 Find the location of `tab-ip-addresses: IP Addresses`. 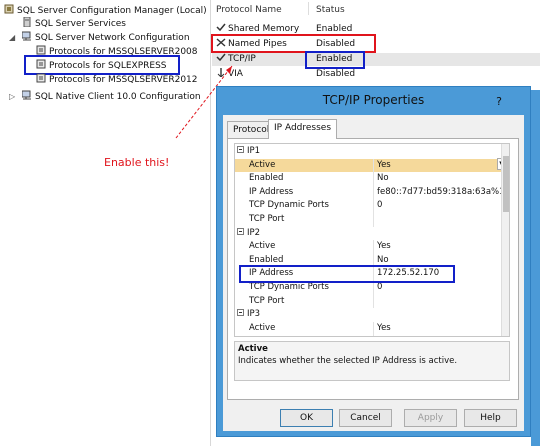

tab-ip-addresses: IP Addresses is located at coordinates (303, 129).